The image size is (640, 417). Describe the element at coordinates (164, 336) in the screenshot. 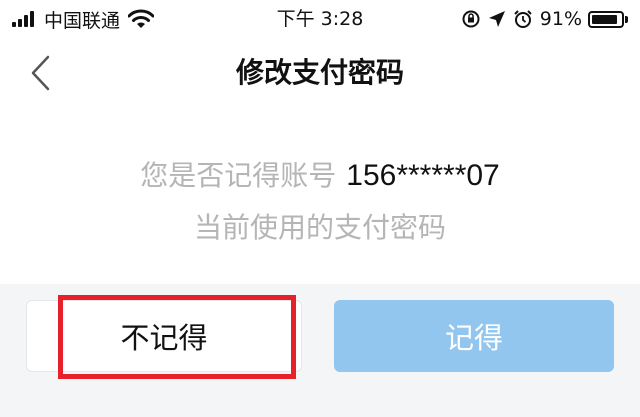

I see `forgot-password-button: 不记得` at that location.